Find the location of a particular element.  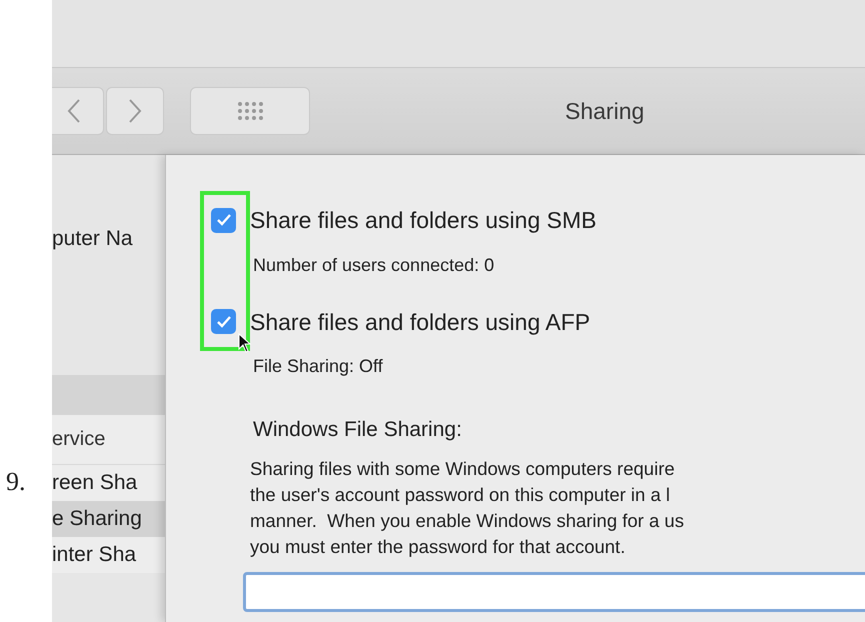

chevron-left-icon is located at coordinates (74, 111).